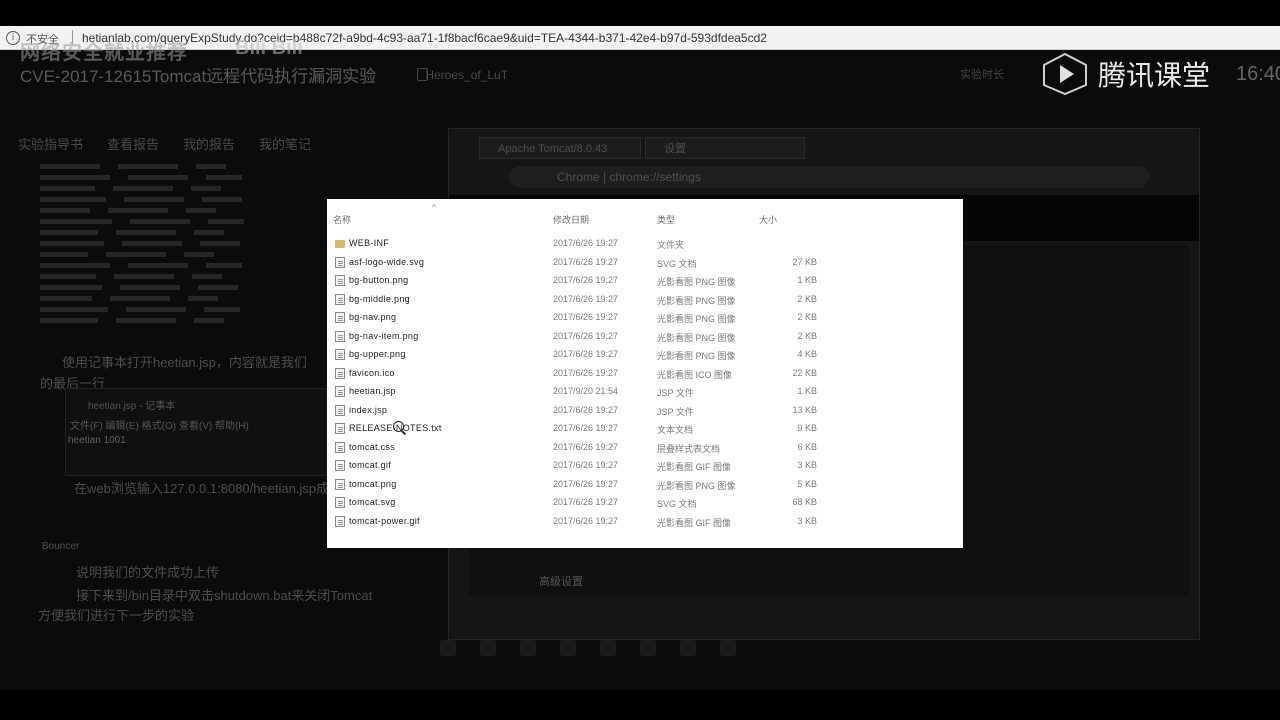  What do you see at coordinates (804, 372) in the screenshot?
I see `file-size: 22 KB` at bounding box center [804, 372].